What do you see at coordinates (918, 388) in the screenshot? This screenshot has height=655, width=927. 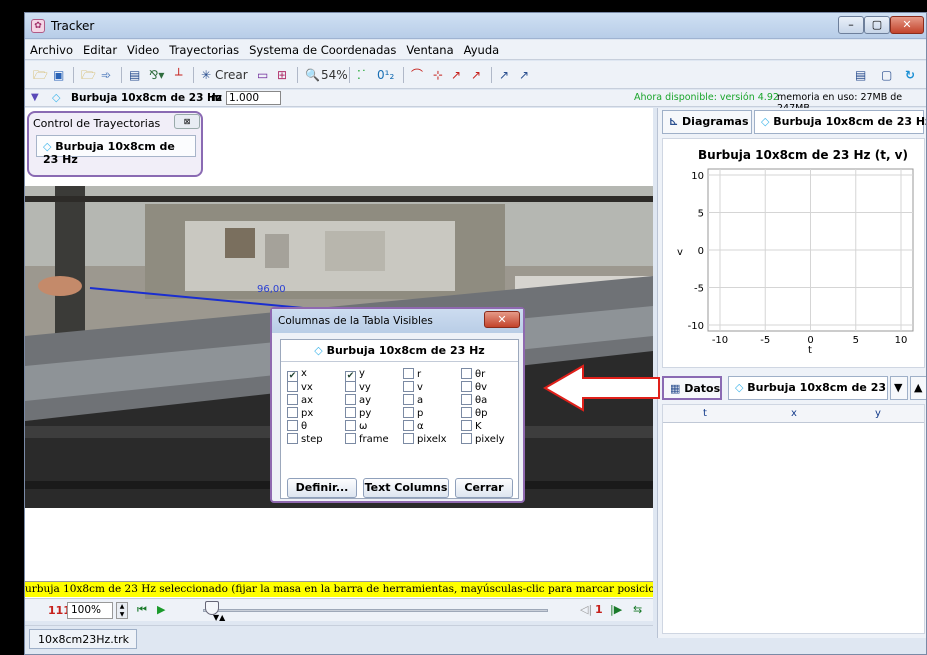 I see `chevron-up-icon: ▲` at bounding box center [918, 388].